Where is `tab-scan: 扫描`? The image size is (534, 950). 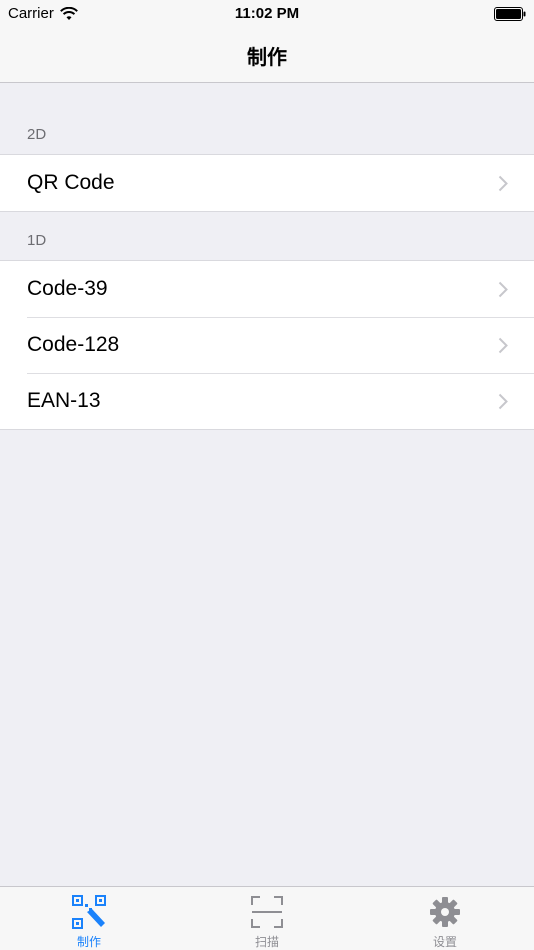
tab-scan: 扫描 is located at coordinates (267, 918).